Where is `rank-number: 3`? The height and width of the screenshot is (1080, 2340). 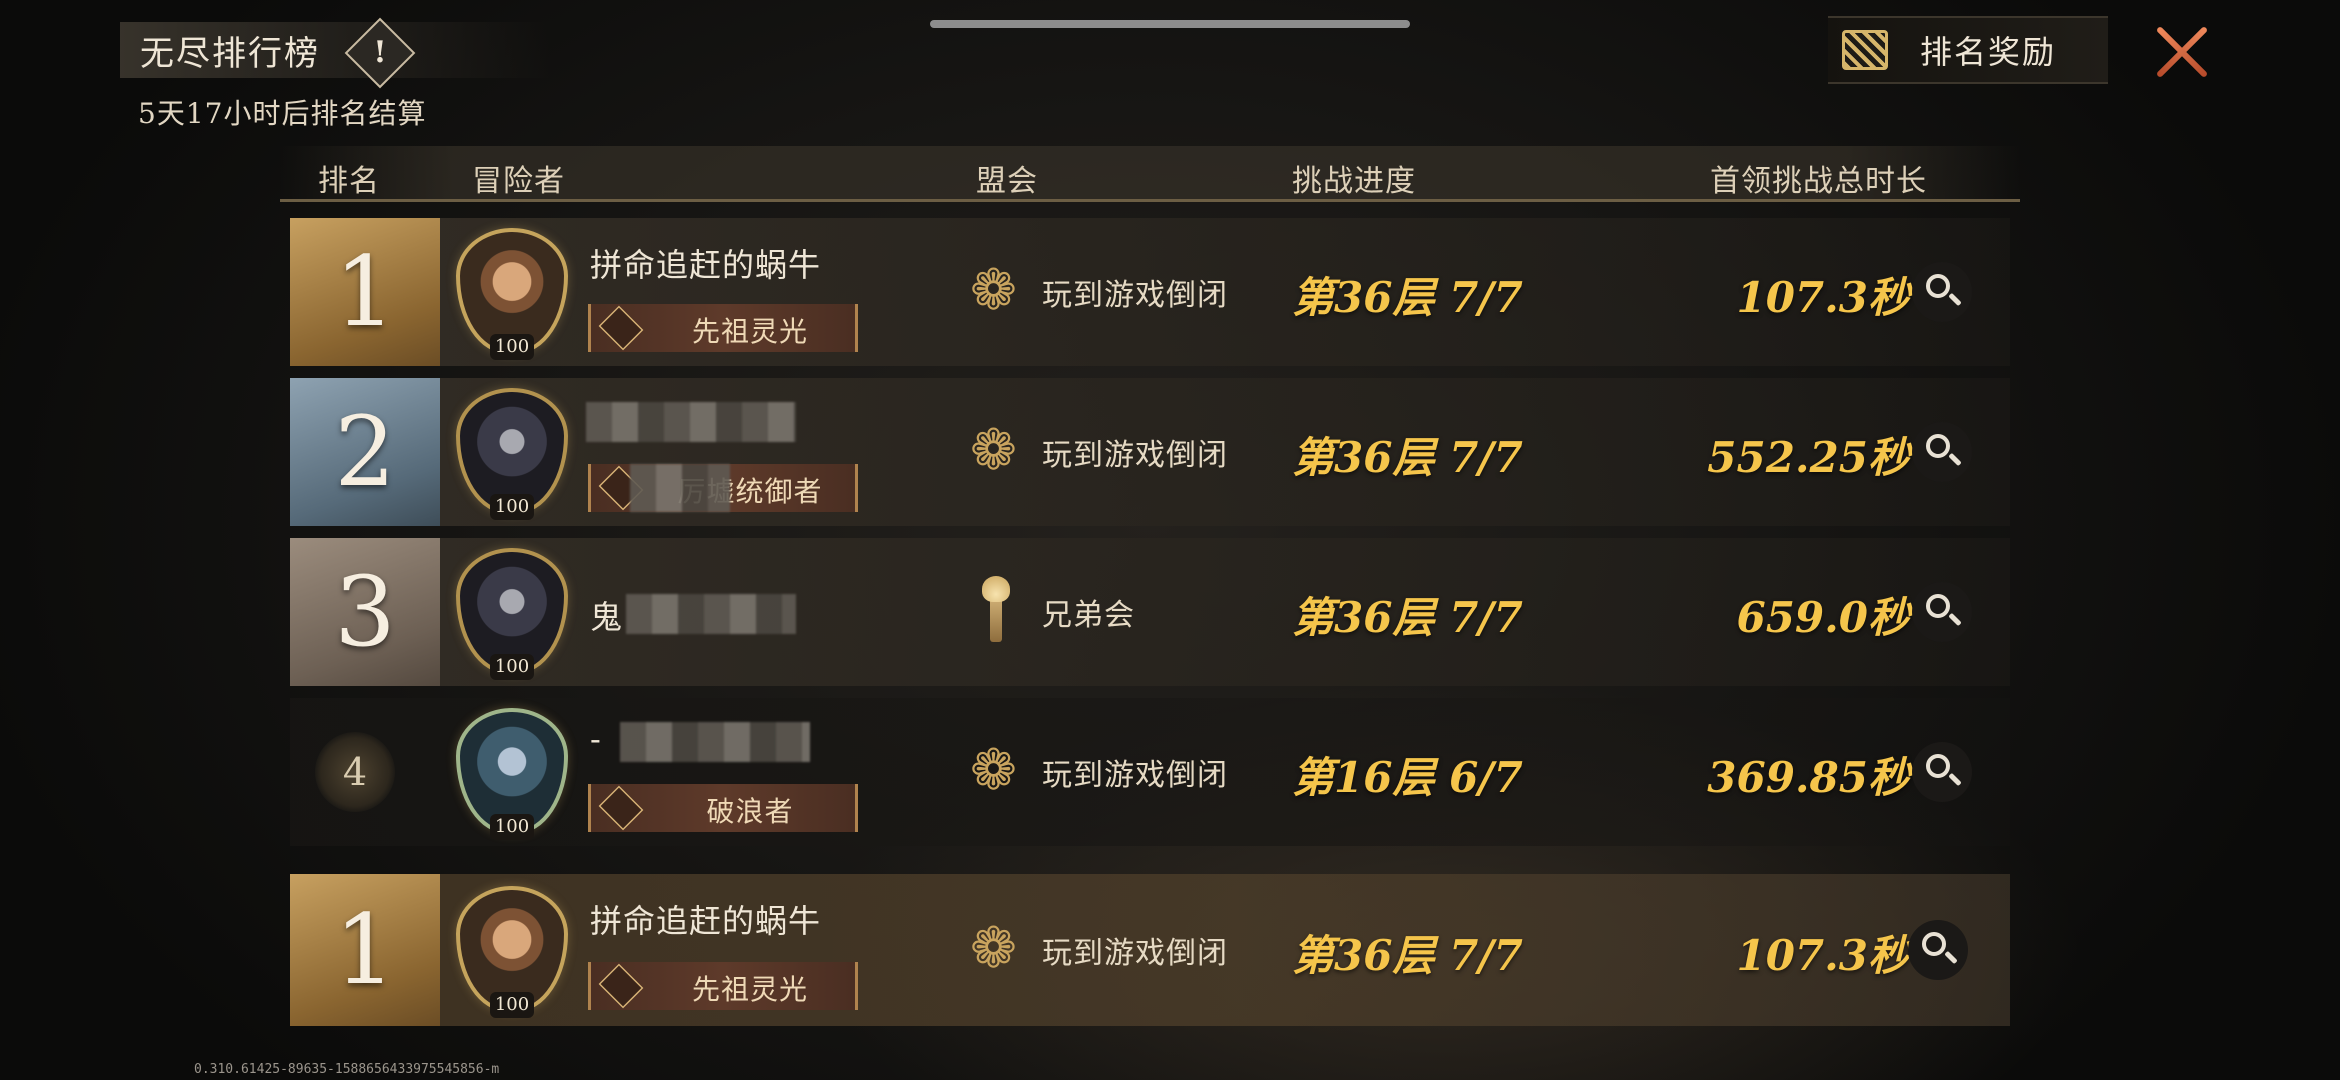
rank-number: 3 is located at coordinates (365, 612).